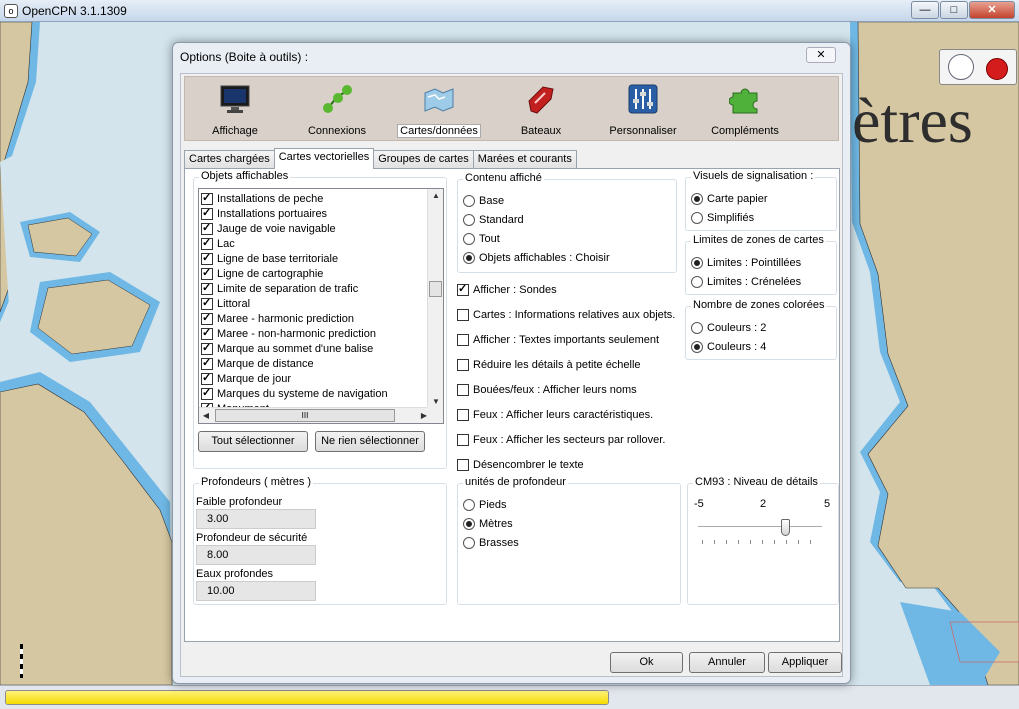 Image resolution: width=1019 pixels, height=709 pixels. Describe the element at coordinates (507, 290) in the screenshot. I see `display-option-checkbox: Afficher : Sondes` at that location.